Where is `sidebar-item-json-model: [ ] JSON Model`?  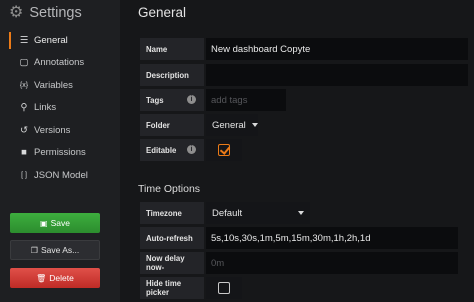
sidebar-item-json-model: [ ] JSON Model is located at coordinates (60, 175).